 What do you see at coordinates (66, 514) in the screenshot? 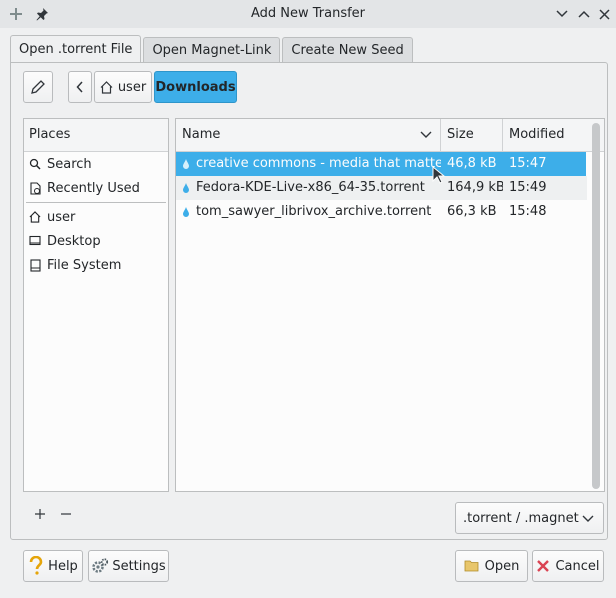
I see `remove-place-icon` at bounding box center [66, 514].